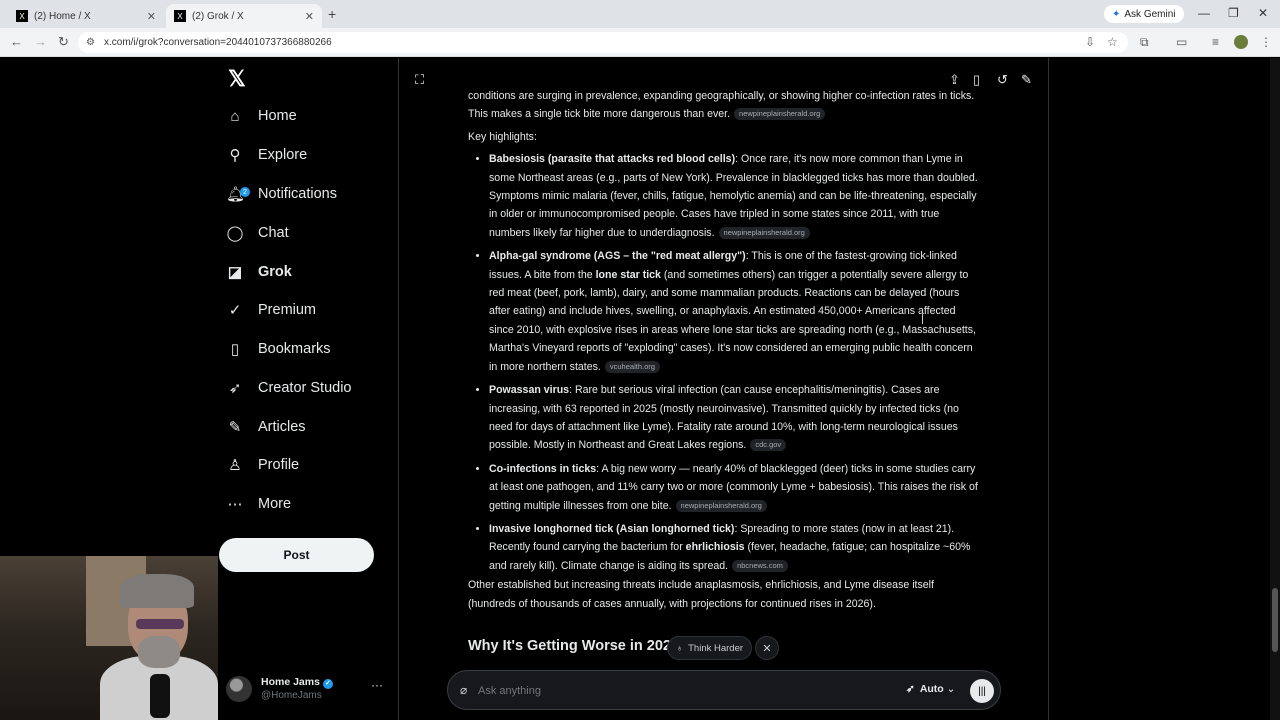 Image resolution: width=1280 pixels, height=720 pixels. I want to click on media-icon: ≡, so click(1215, 42).